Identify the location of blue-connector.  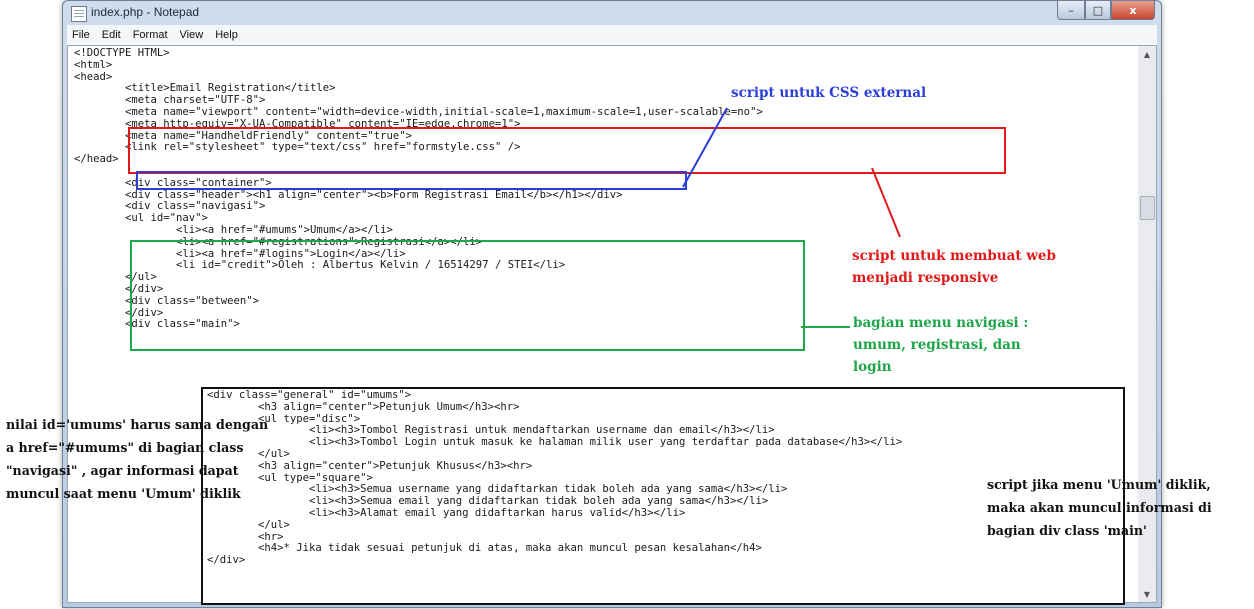
(705, 147).